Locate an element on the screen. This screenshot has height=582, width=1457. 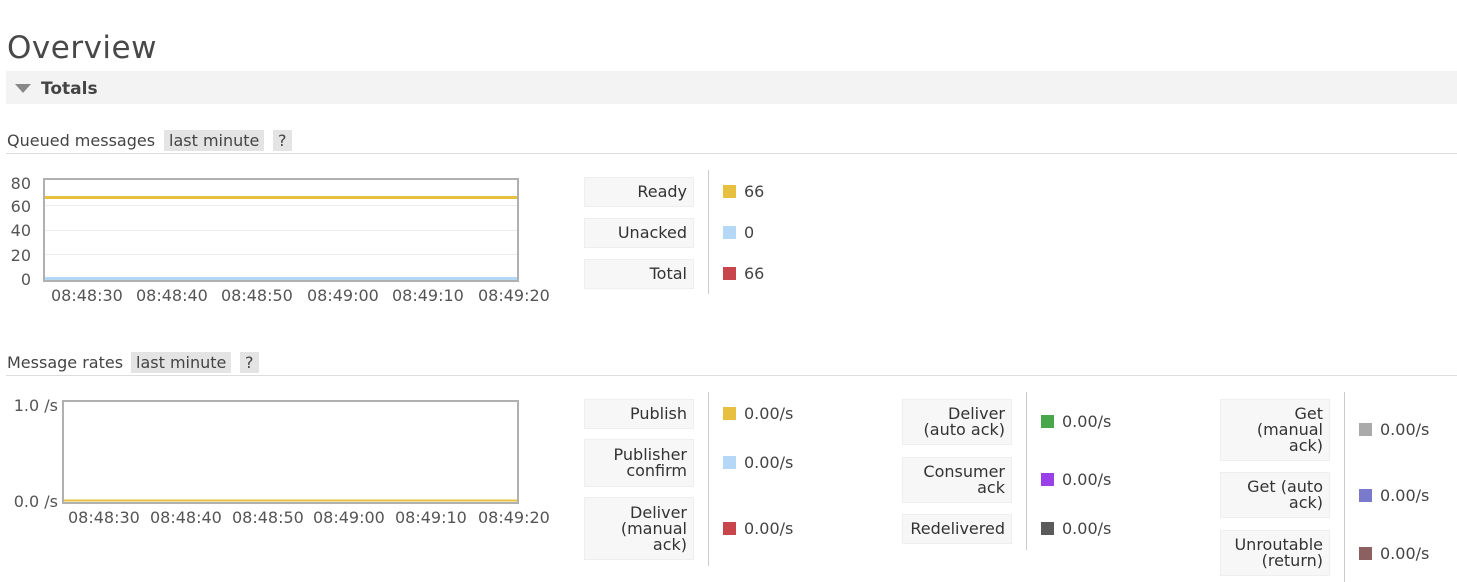
redelivered-color-swatch is located at coordinates (1047, 528).